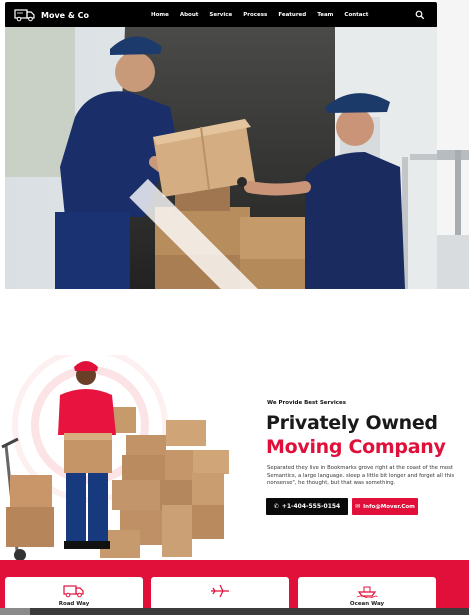  I want to click on phone-icon: ✆, so click(276, 506).